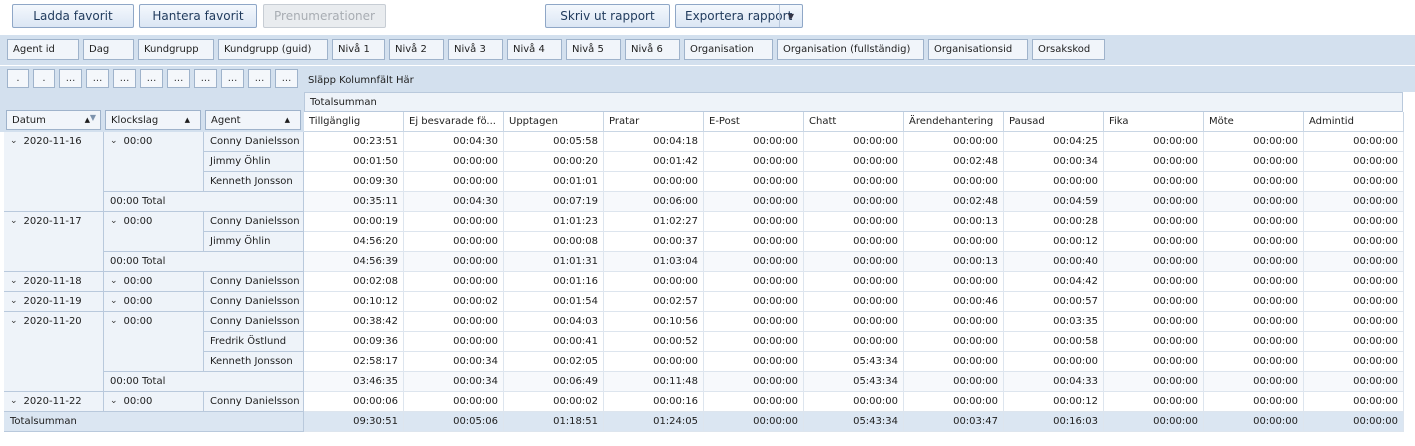 Image resolution: width=1415 pixels, height=446 pixels. What do you see at coordinates (1254, 262) in the screenshot?
I see `subtotal-cell: 00:00:00` at bounding box center [1254, 262].